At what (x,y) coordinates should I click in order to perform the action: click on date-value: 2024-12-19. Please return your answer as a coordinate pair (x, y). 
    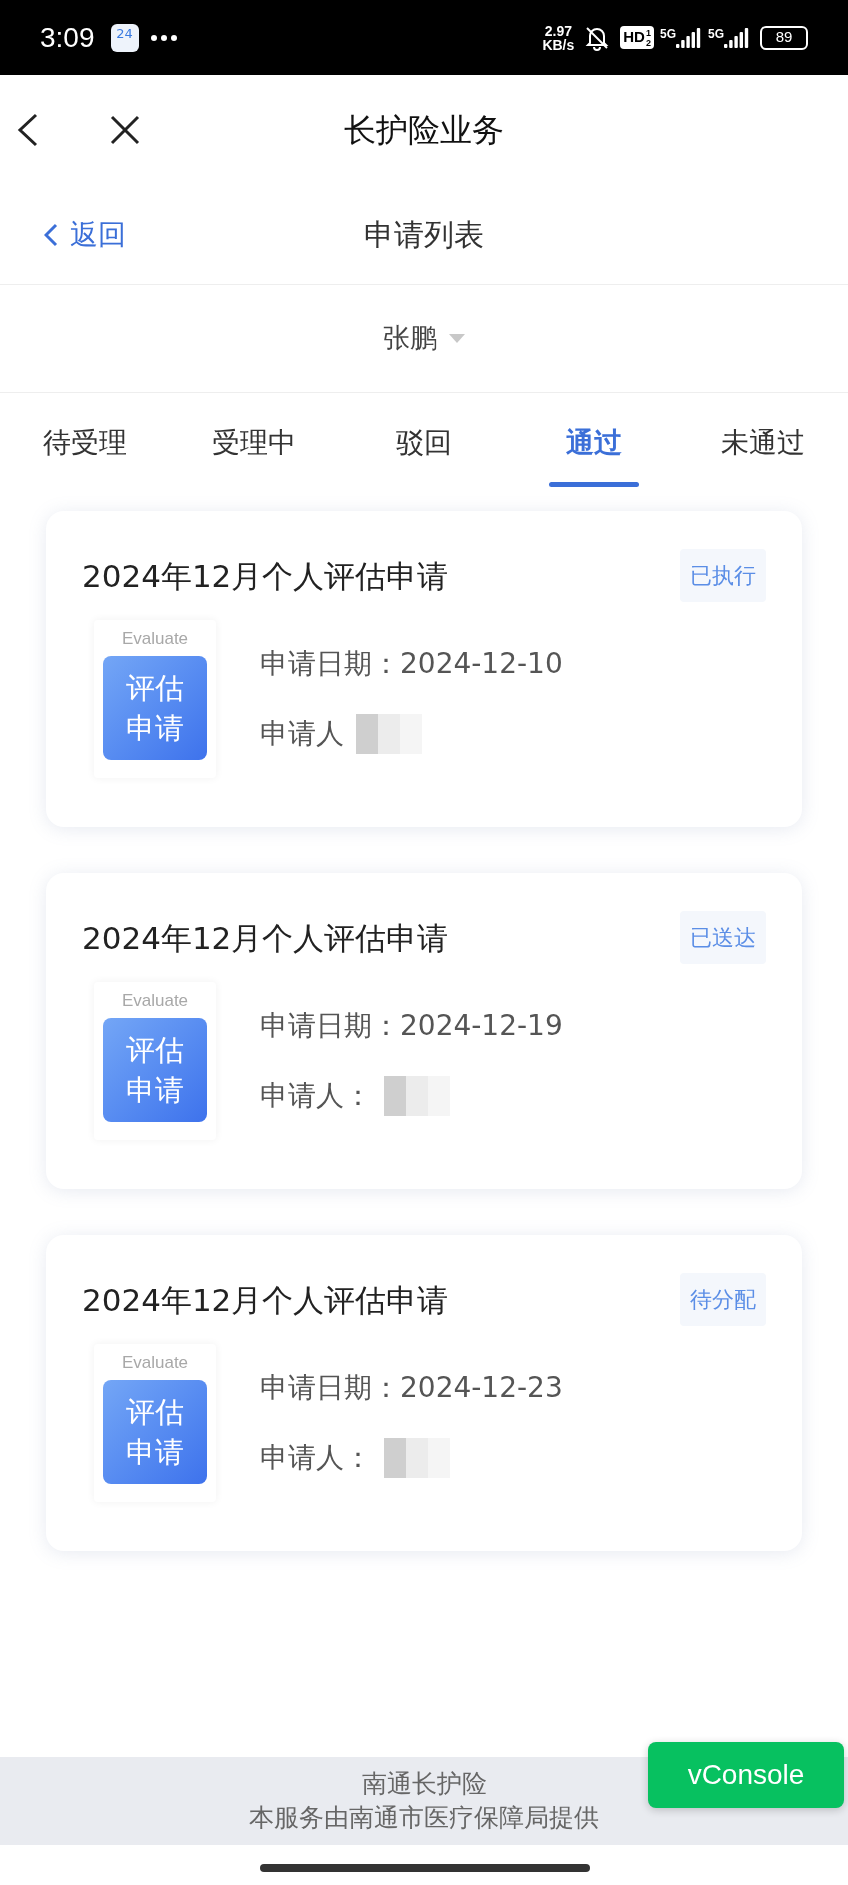
    Looking at the image, I should click on (481, 1026).